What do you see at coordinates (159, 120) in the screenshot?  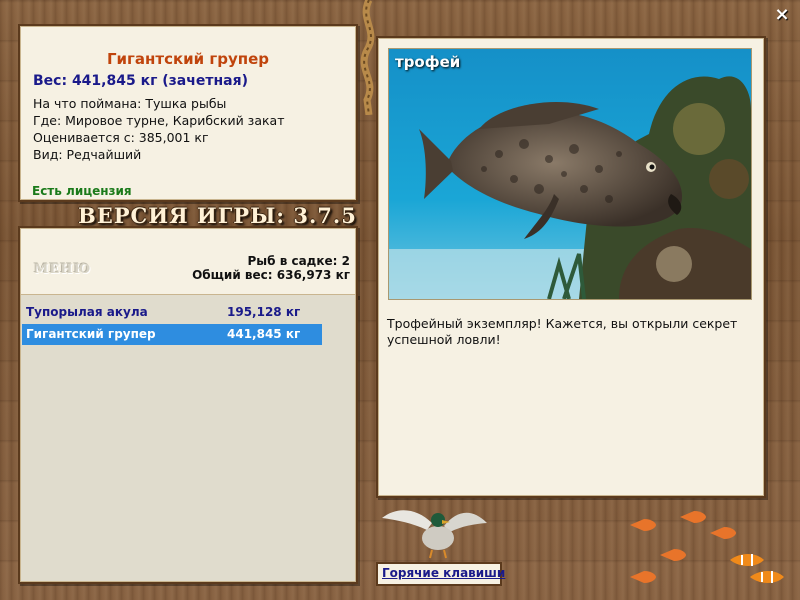 I see `fish-location: Где: Мировое турне, Карибский закат` at bounding box center [159, 120].